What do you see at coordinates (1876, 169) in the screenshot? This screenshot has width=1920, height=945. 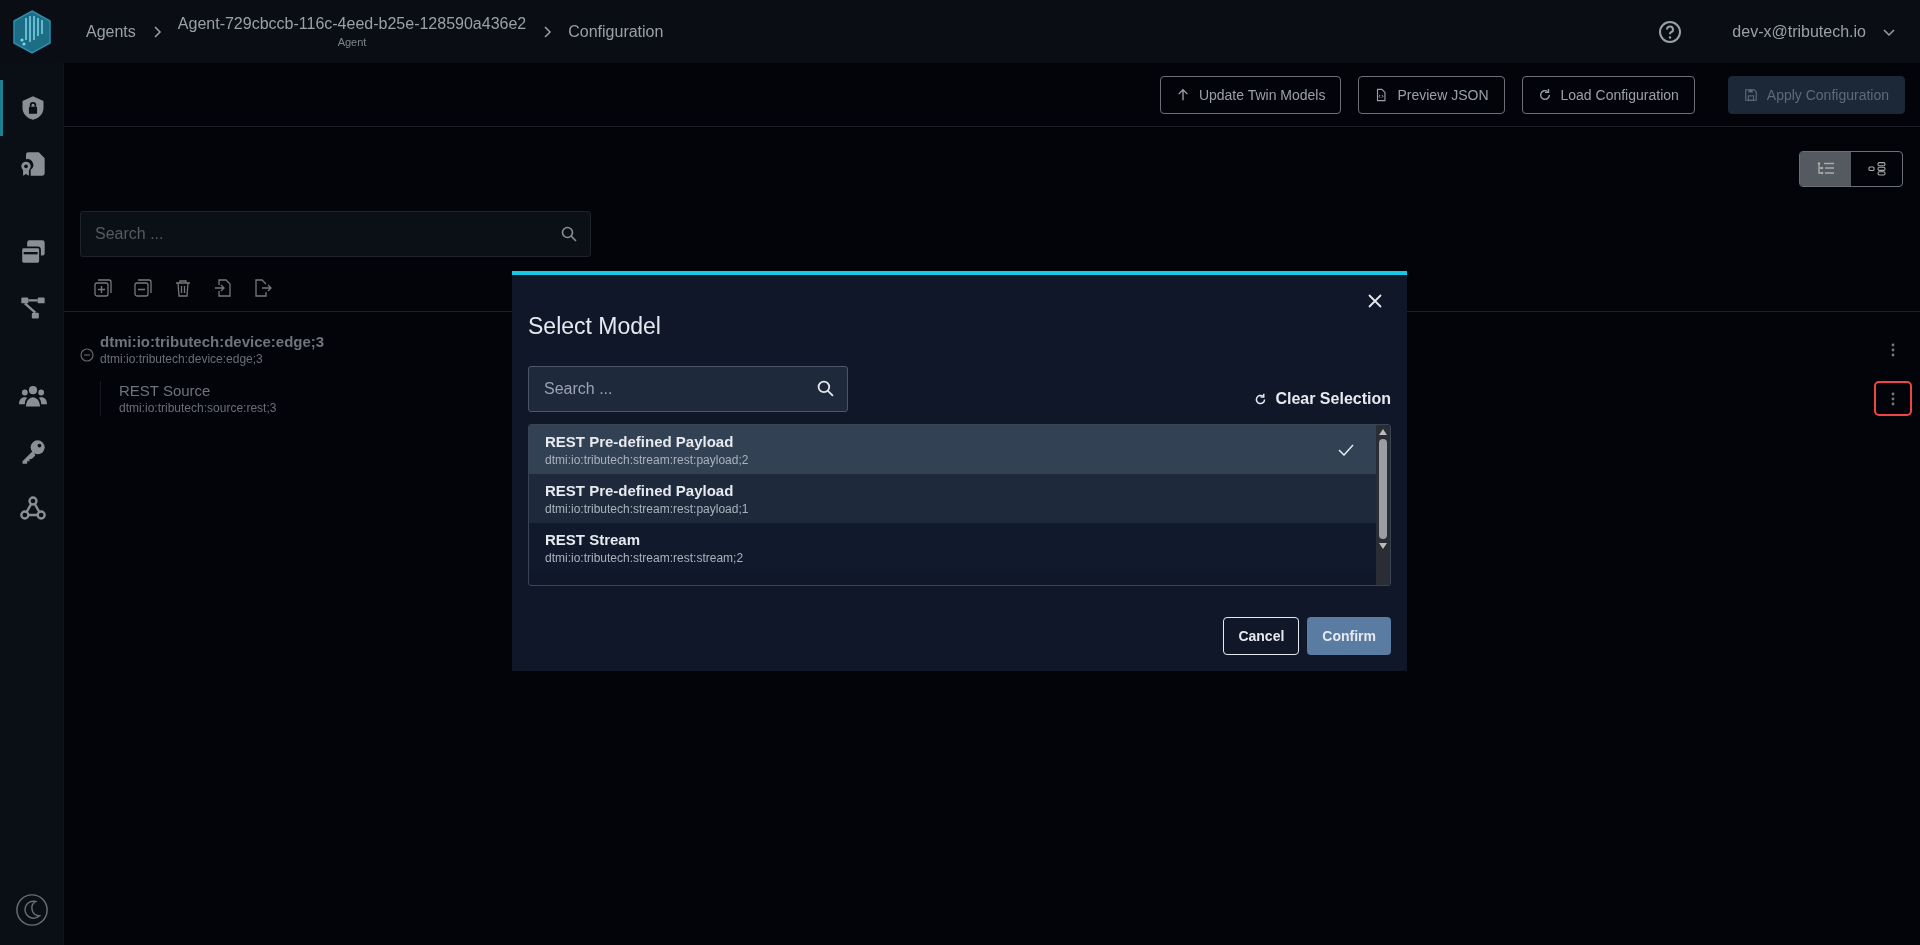 I see `hierarchy-icon` at bounding box center [1876, 169].